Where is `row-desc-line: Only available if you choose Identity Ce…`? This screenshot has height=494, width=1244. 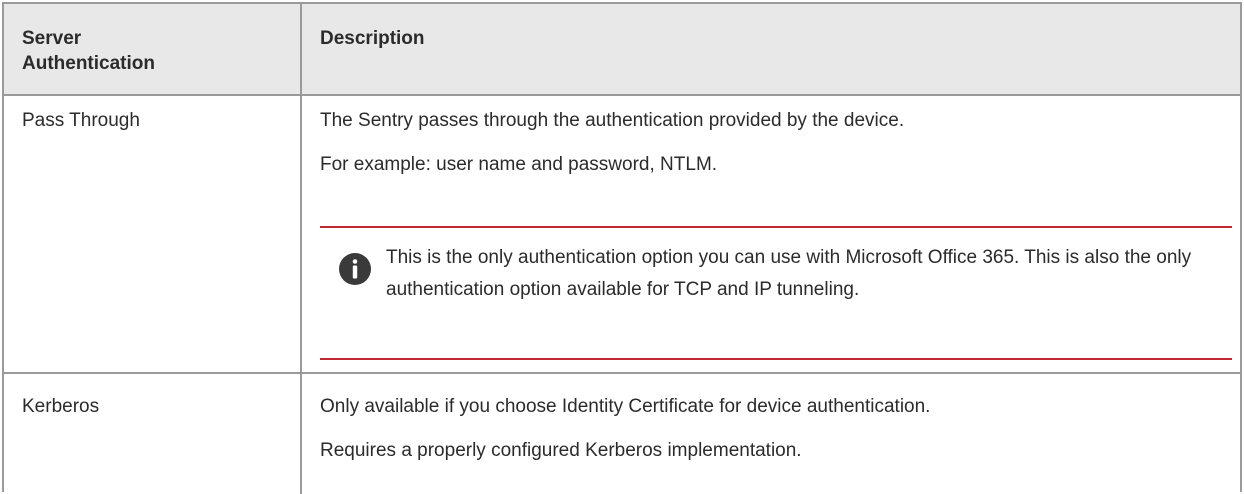
row-desc-line: Only available if you choose Identity Ce… is located at coordinates (625, 406).